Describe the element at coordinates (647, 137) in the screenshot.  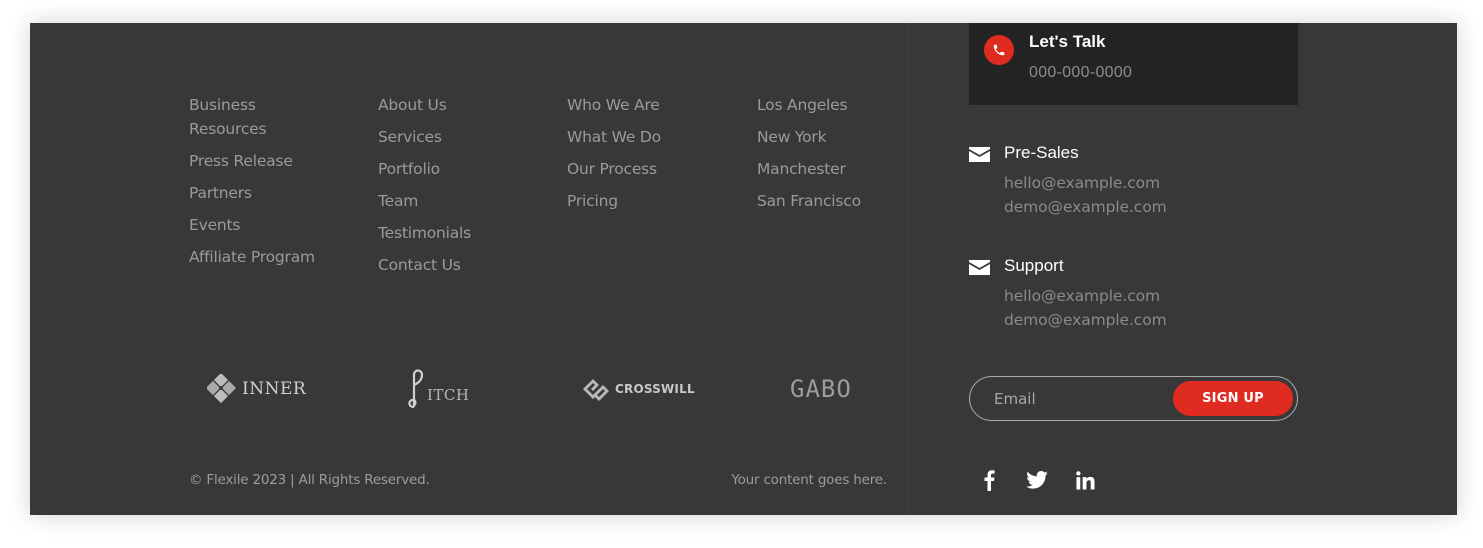
I see `link-what-we-do: What We Do` at that location.